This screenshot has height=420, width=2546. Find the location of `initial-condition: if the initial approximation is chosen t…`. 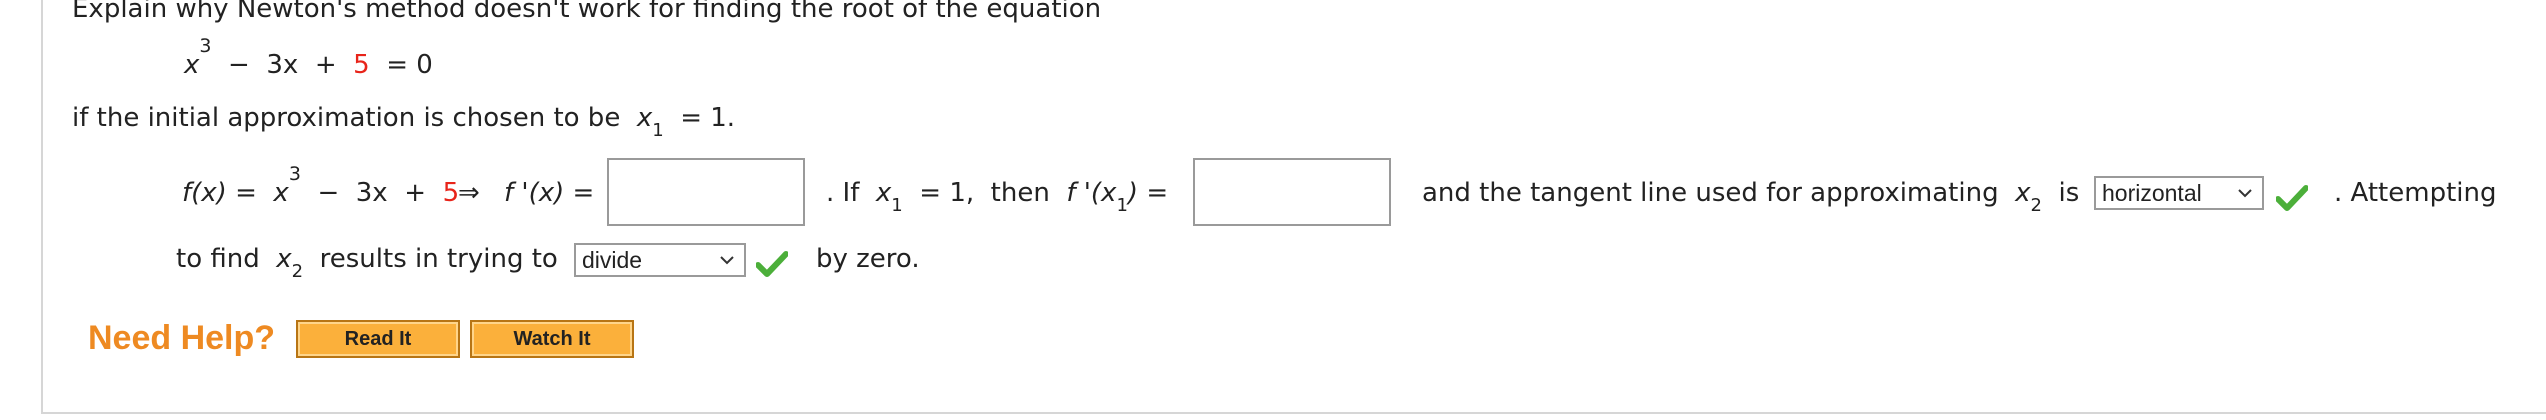

initial-condition: if the initial approximation is chosen t… is located at coordinates (404, 122).